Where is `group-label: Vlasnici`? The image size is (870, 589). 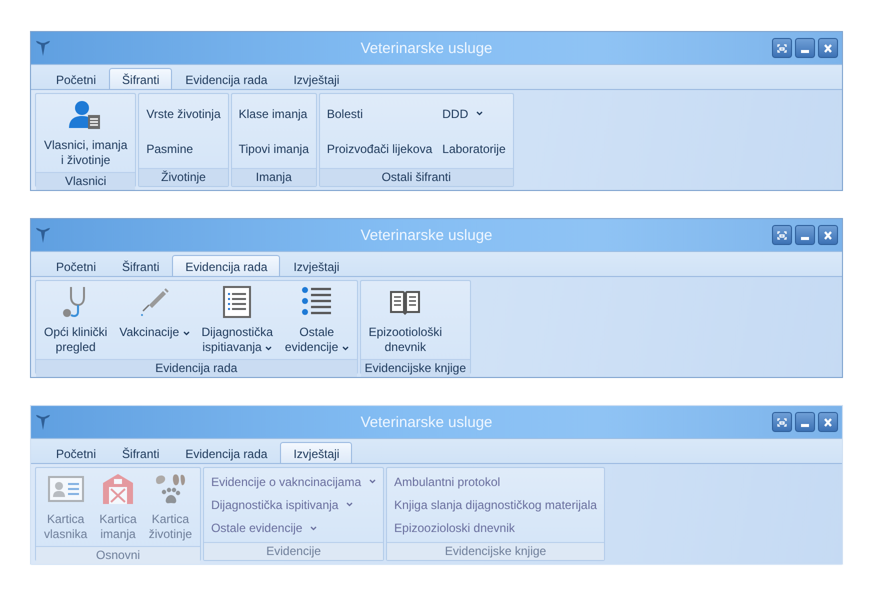 group-label: Vlasnici is located at coordinates (86, 181).